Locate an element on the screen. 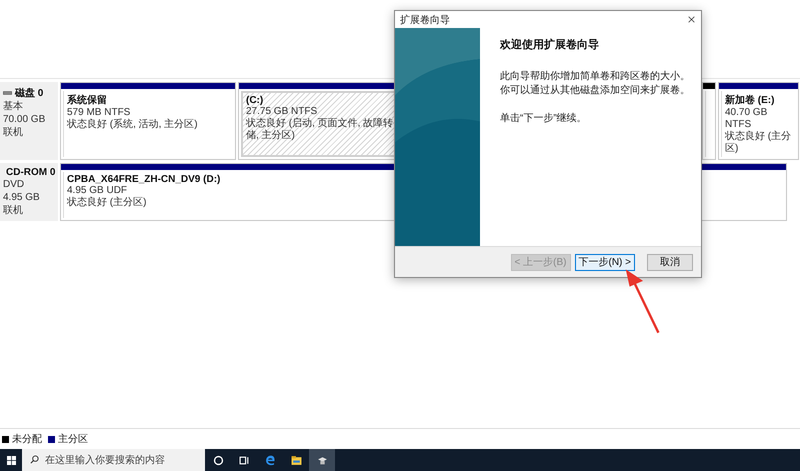  disk-info-panel: 磁盘 0 基本 70.00 GB 联机 is located at coordinates (29, 121).